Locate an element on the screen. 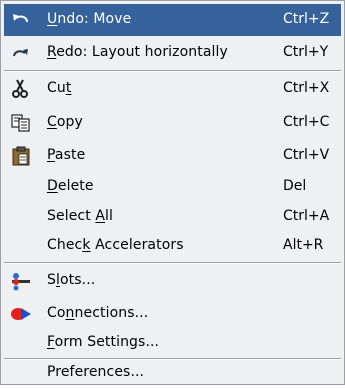 The width and height of the screenshot is (345, 389). shortcut-label: Del is located at coordinates (295, 186).